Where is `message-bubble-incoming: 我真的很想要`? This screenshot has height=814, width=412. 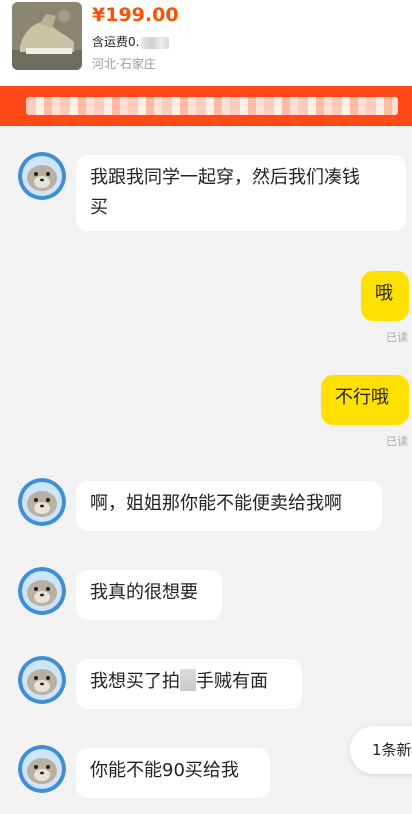 message-bubble-incoming: 我真的很想要 is located at coordinates (149, 595).